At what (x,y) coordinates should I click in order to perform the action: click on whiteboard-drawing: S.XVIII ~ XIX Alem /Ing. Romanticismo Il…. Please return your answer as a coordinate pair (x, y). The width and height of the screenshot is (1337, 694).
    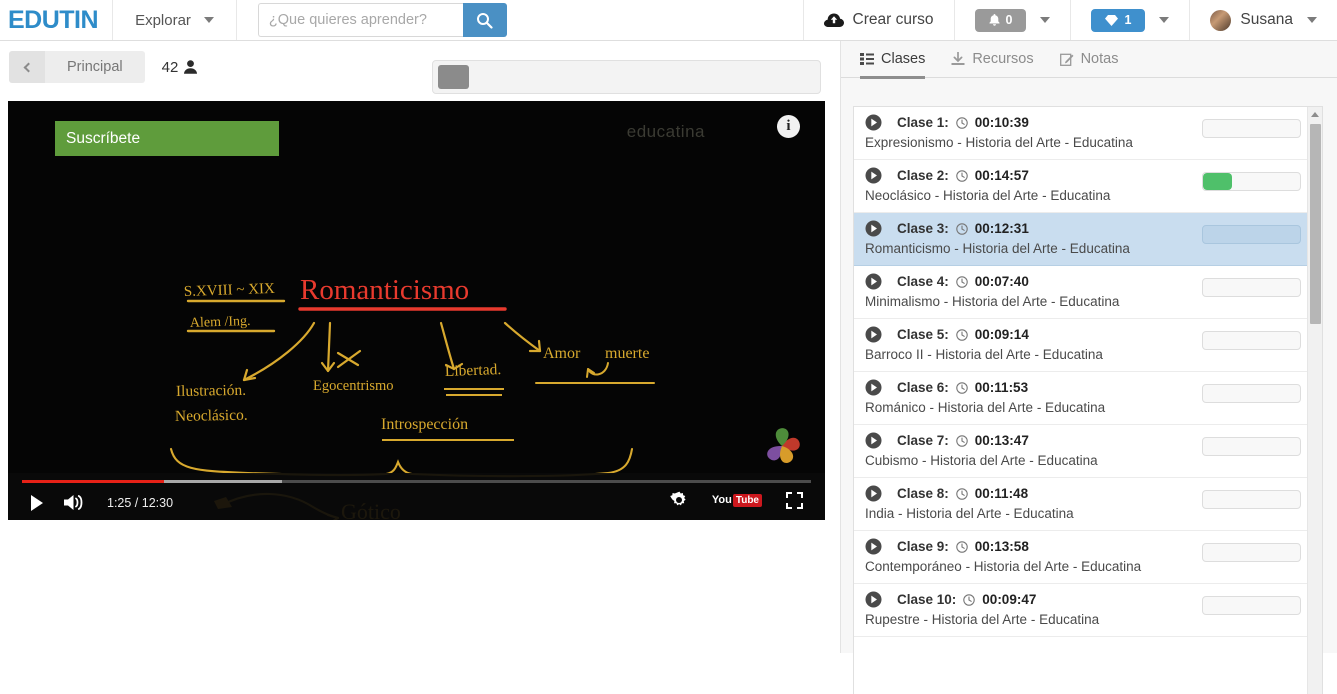
    Looking at the image, I should click on (412, 397).